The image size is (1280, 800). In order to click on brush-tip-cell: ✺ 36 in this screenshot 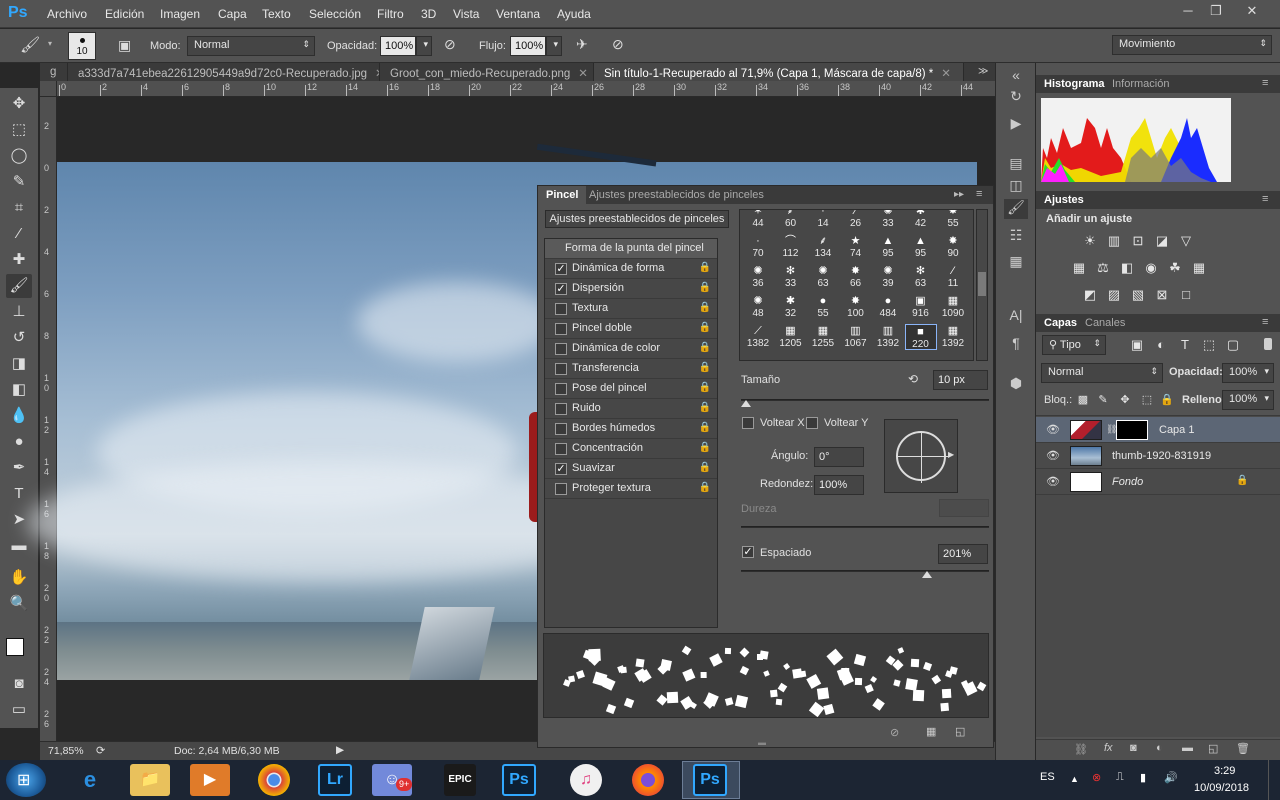, I will do `click(758, 277)`.